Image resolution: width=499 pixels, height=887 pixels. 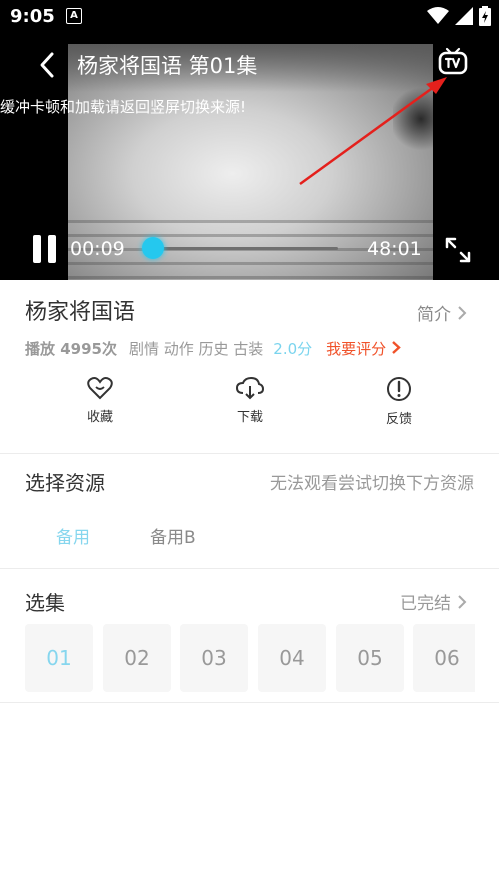 I want to click on source-option-2: 备用B, so click(x=173, y=535).